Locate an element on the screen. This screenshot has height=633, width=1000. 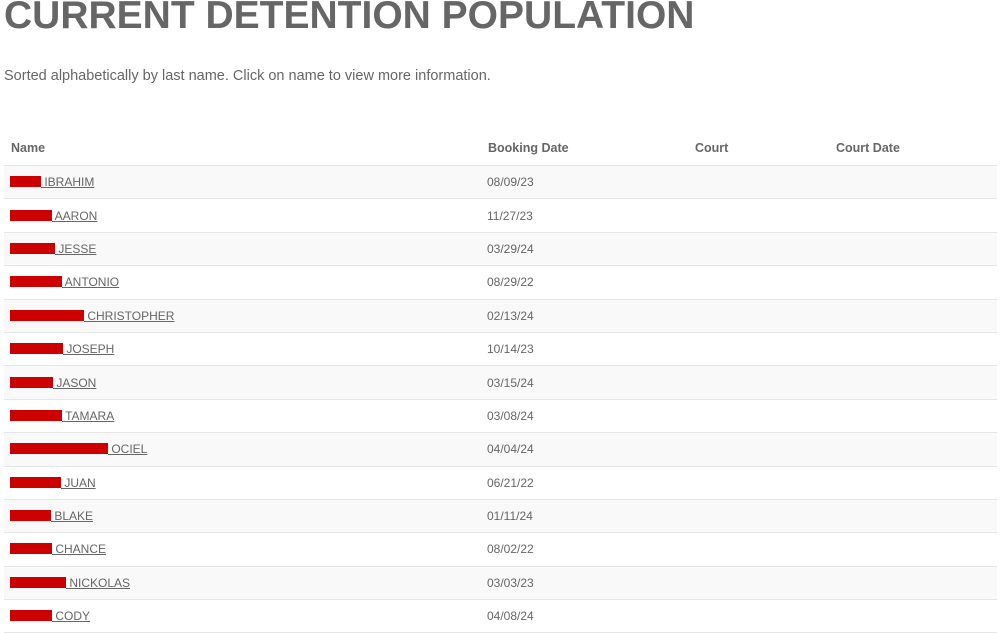
inmate-name-link: JESSE is located at coordinates (53, 249).